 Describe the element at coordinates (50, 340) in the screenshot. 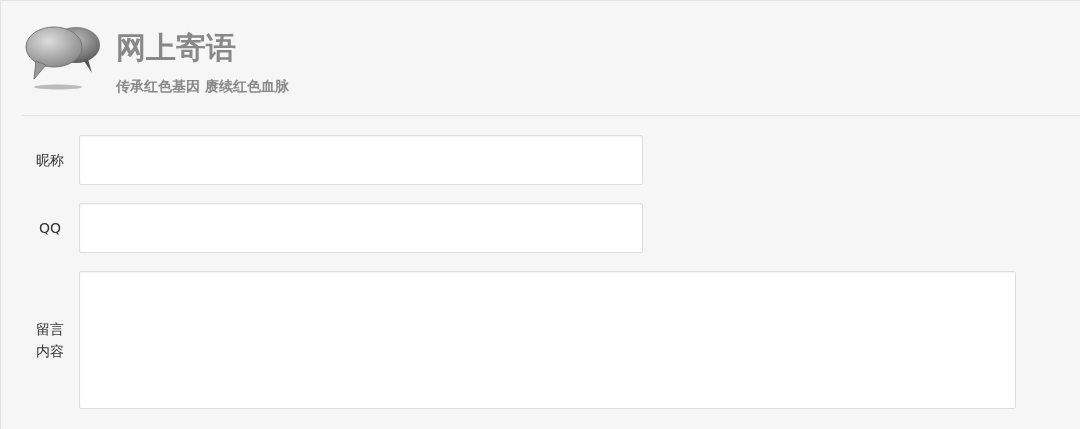

I see `field-label: 留言内容` at that location.